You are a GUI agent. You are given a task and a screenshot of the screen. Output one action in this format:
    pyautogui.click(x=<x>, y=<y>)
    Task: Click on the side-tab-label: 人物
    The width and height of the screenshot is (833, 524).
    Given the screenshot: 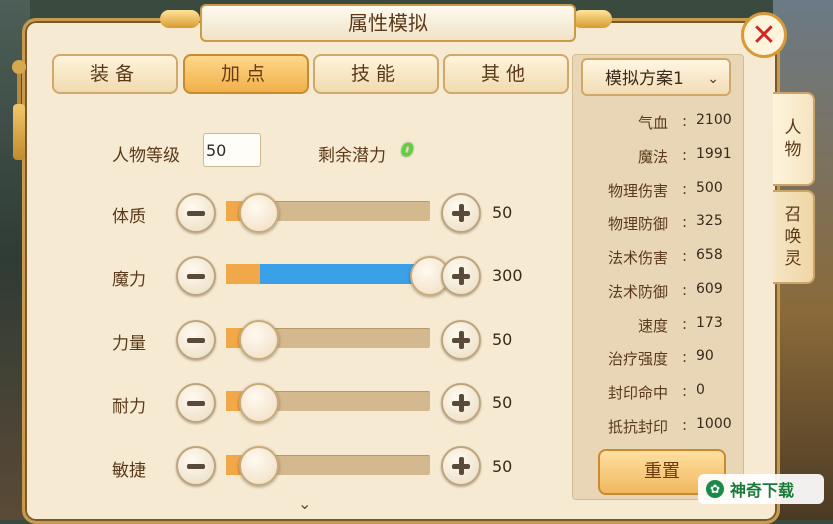 What is the action you would take?
    pyautogui.click(x=793, y=139)
    